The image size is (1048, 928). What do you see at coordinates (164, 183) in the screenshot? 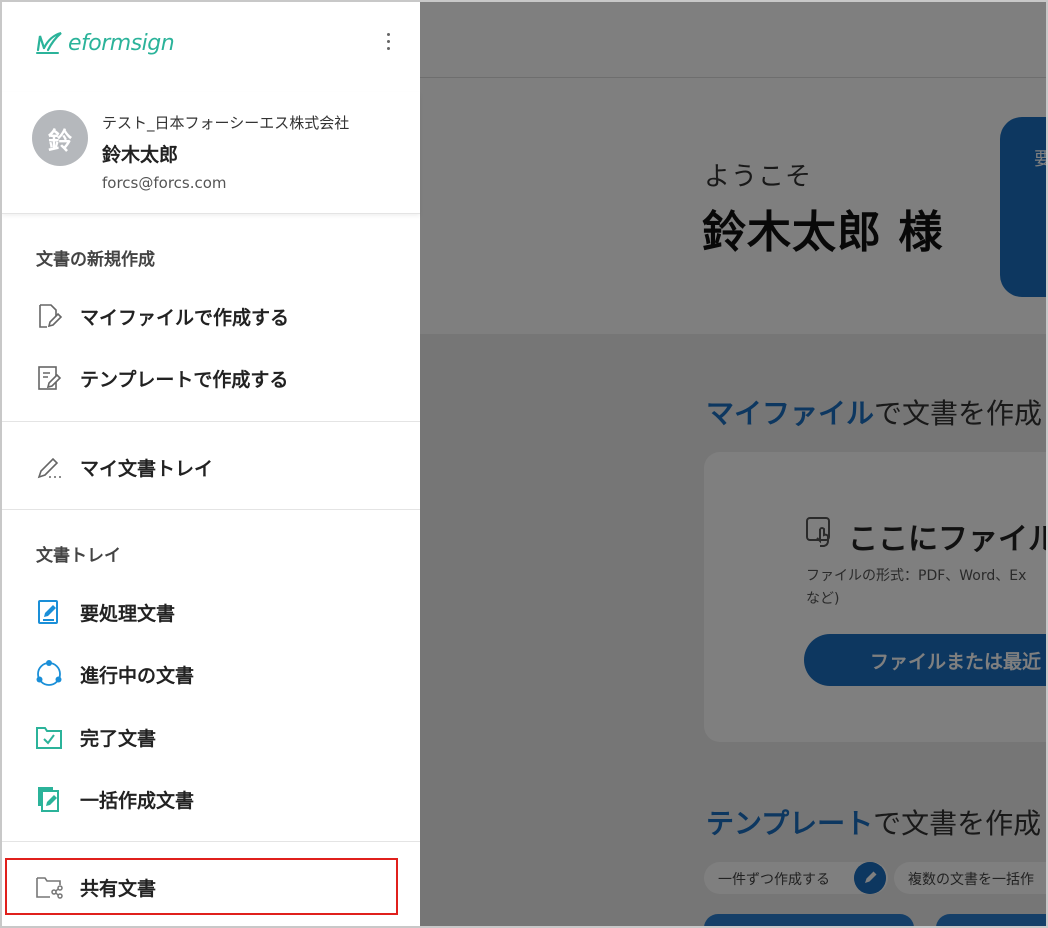
I see `user-email: forcs@forcs.com` at bounding box center [164, 183].